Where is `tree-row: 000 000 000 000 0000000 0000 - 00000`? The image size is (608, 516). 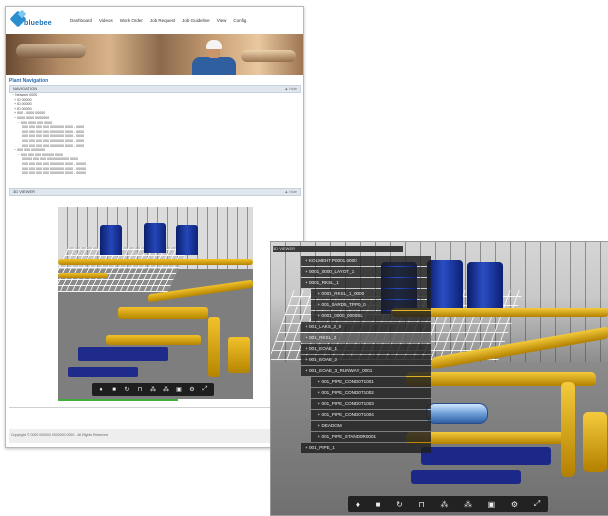
tree-row: 000 000 000 000 0000000 0000 - 00000 is located at coordinates (142, 173).